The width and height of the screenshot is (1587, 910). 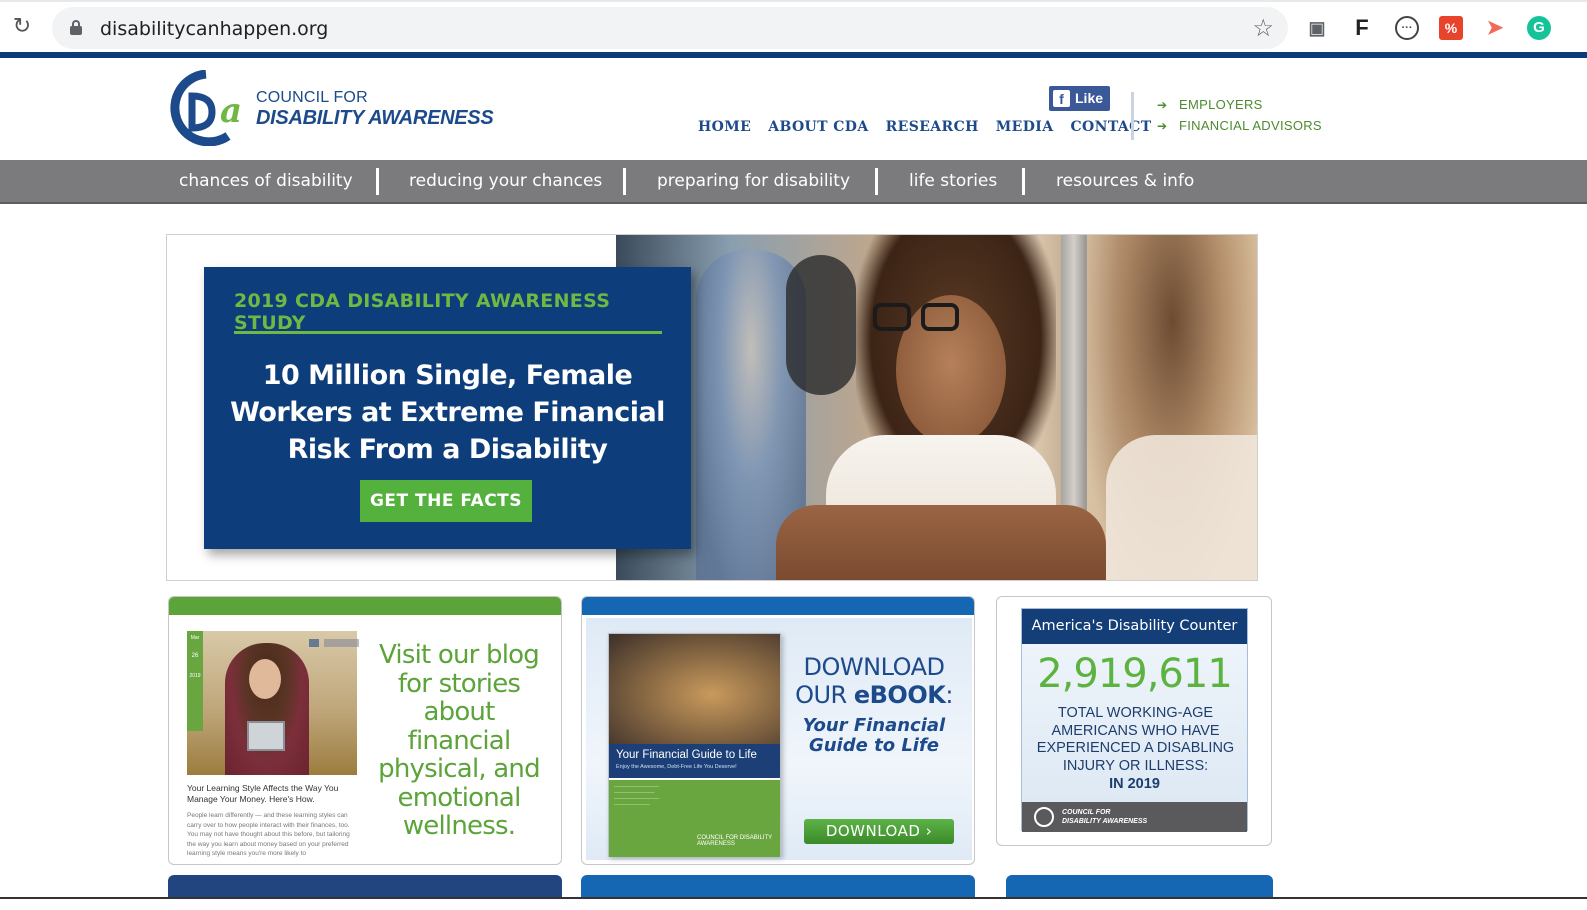 What do you see at coordinates (929, 831) in the screenshot?
I see `chevron-right-icon: ›` at bounding box center [929, 831].